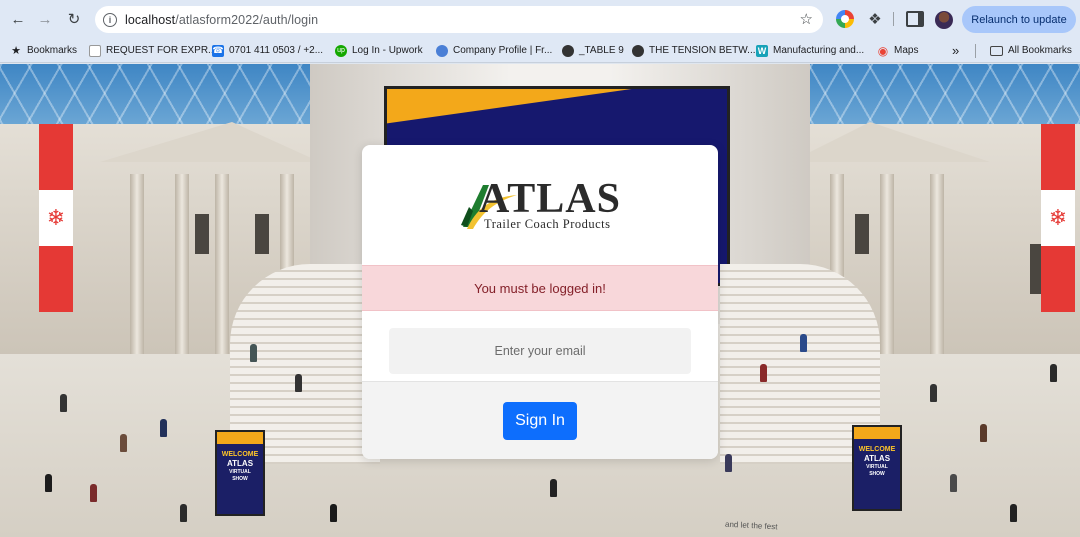 This screenshot has width=1080, height=537. I want to click on arrow-right-icon: →, so click(45, 19).